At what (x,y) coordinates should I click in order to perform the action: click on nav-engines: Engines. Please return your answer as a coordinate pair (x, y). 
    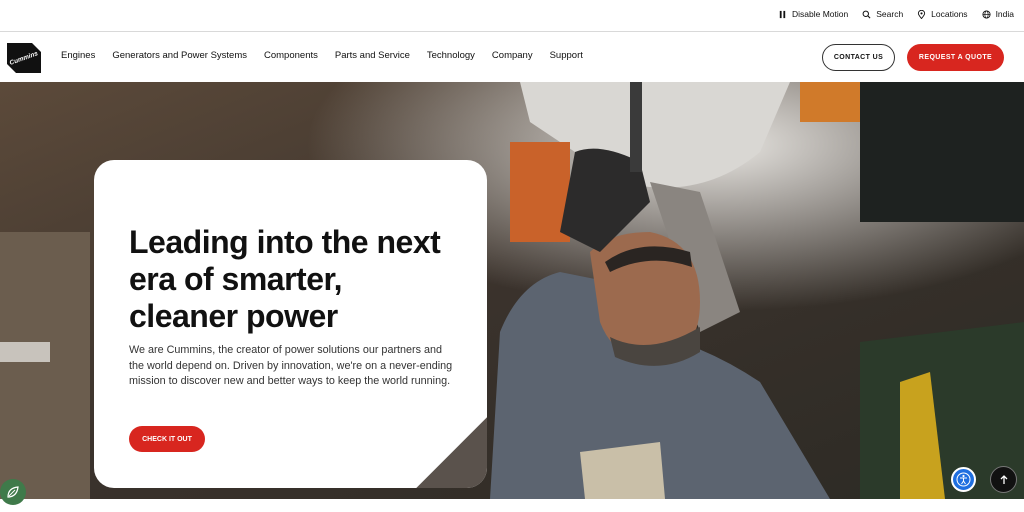
    Looking at the image, I should click on (78, 55).